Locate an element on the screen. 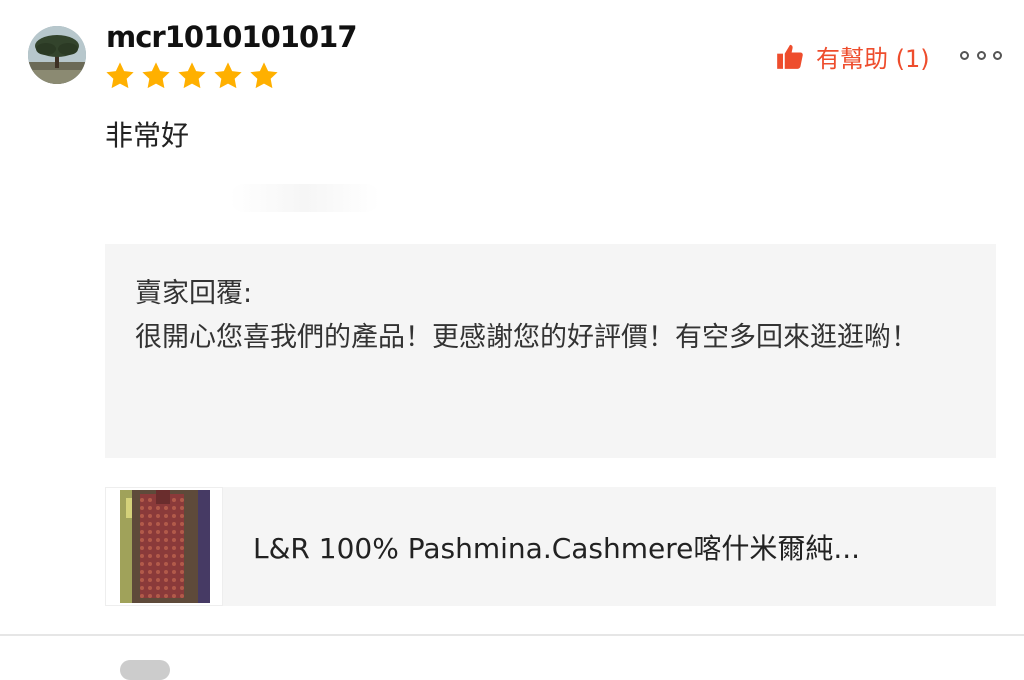 This screenshot has width=1024, height=680. rating-stars is located at coordinates (192, 76).